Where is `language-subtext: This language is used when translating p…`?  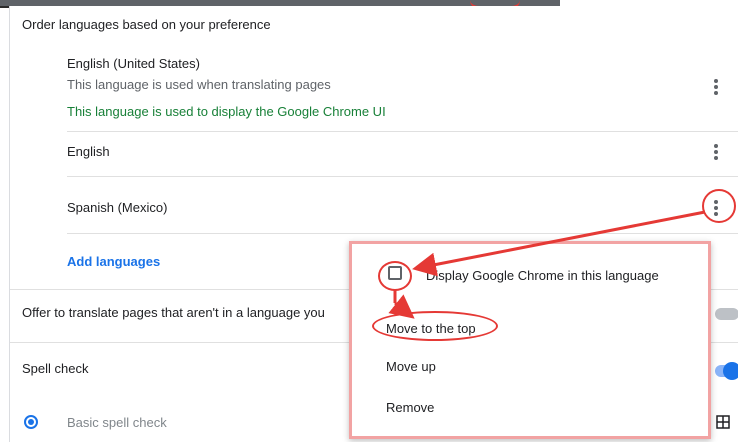
language-subtext: This language is used when translating p… is located at coordinates (199, 84).